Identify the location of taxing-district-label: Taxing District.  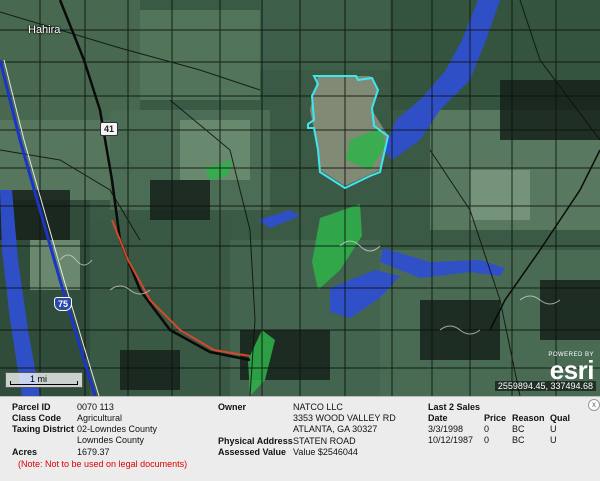
(43, 429).